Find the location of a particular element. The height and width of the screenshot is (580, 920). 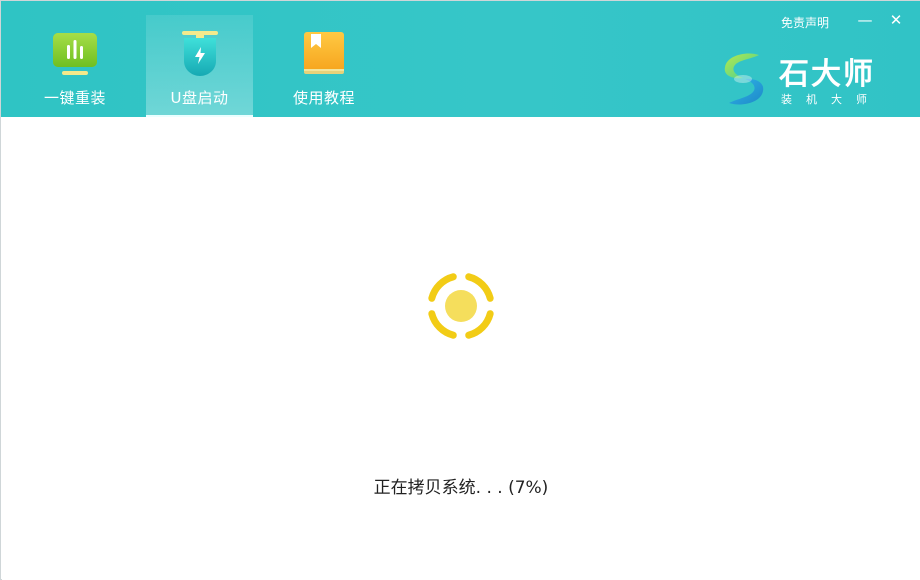

brand-mark-icon is located at coordinates (744, 79).